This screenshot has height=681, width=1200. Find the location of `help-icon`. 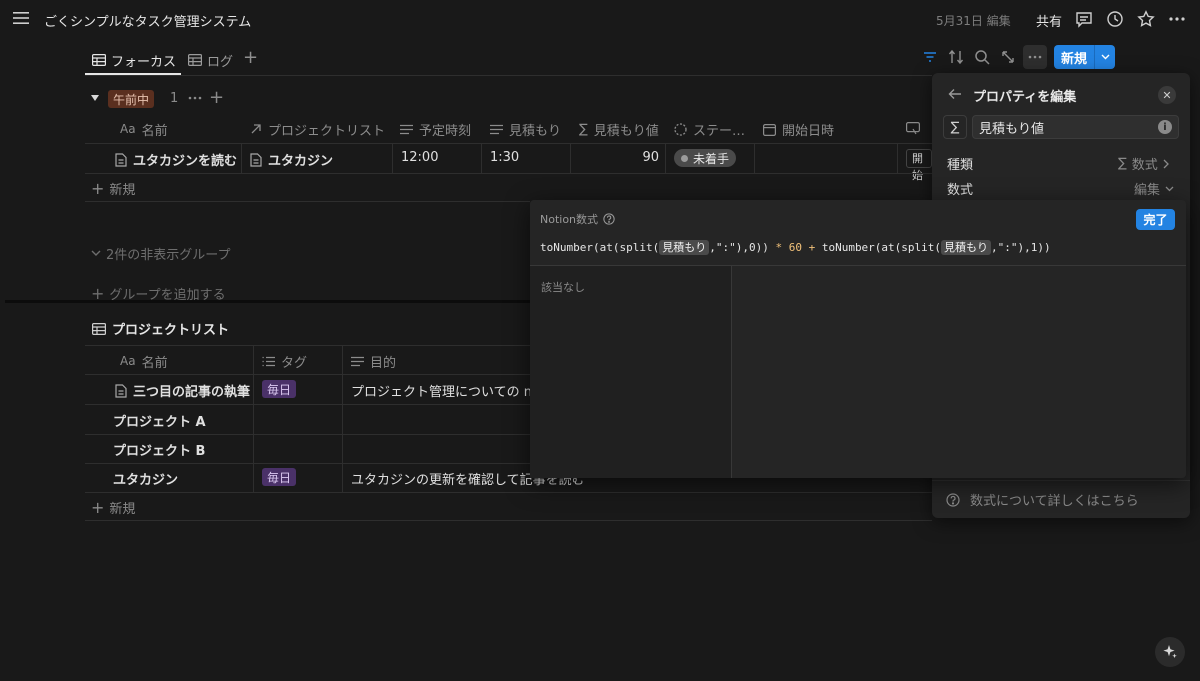

help-icon is located at coordinates (609, 219).